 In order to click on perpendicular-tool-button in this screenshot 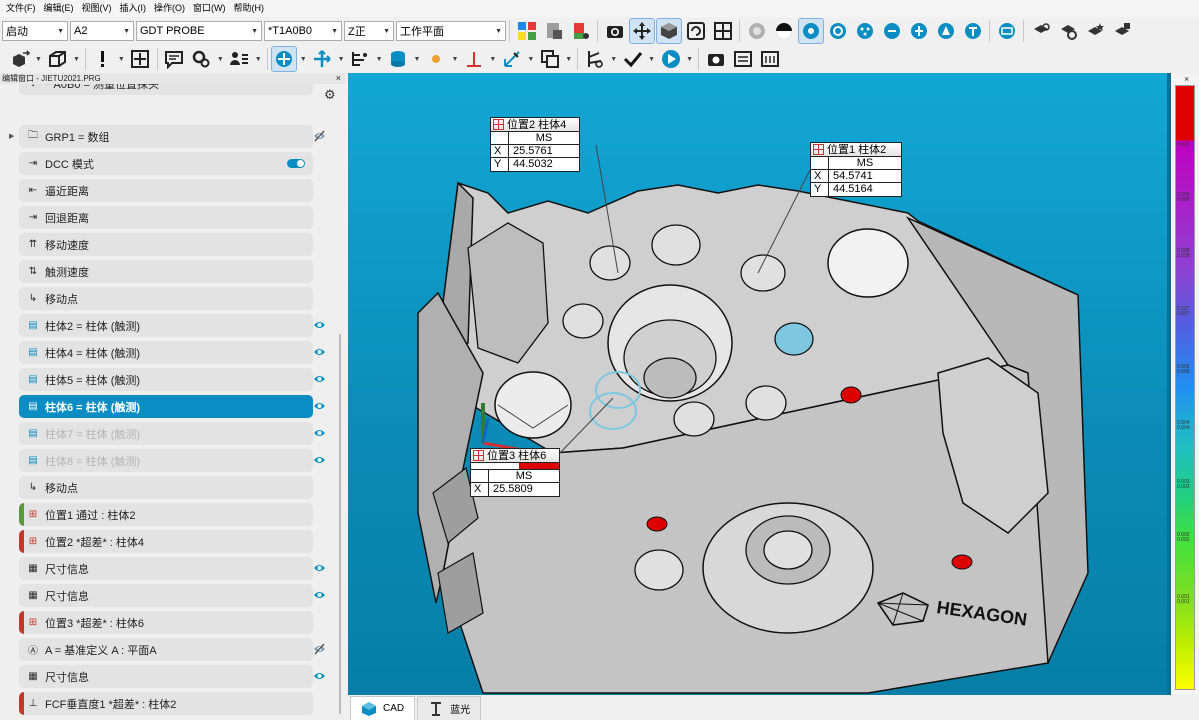, I will do `click(474, 59)`.